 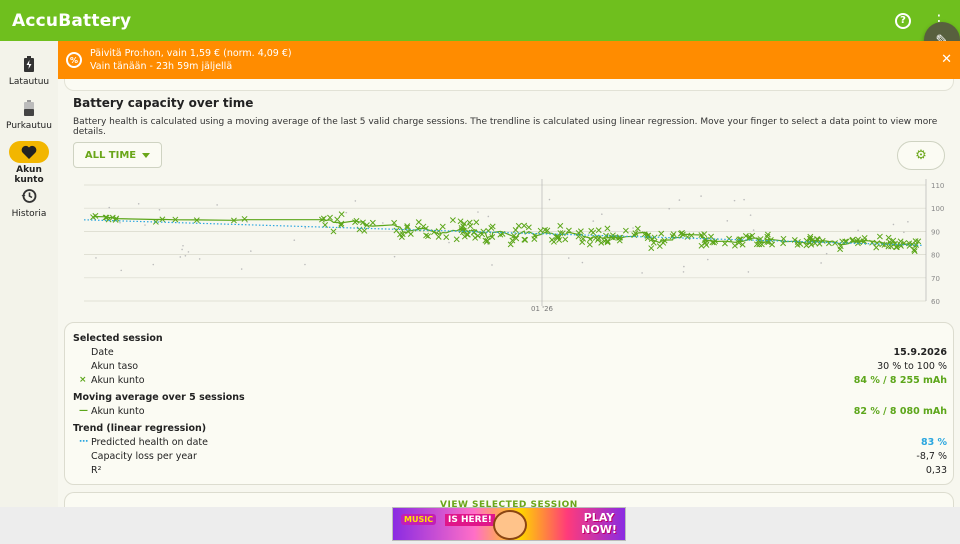 I want to click on app-title: AccuBattery, so click(x=72, y=20).